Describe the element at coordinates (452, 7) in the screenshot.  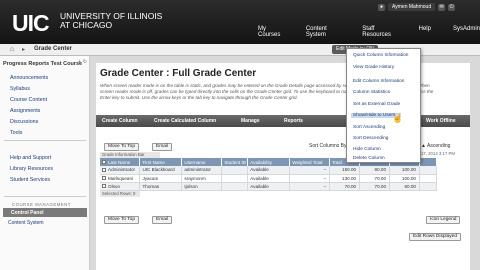
I see `logout-icon: ⏻` at that location.